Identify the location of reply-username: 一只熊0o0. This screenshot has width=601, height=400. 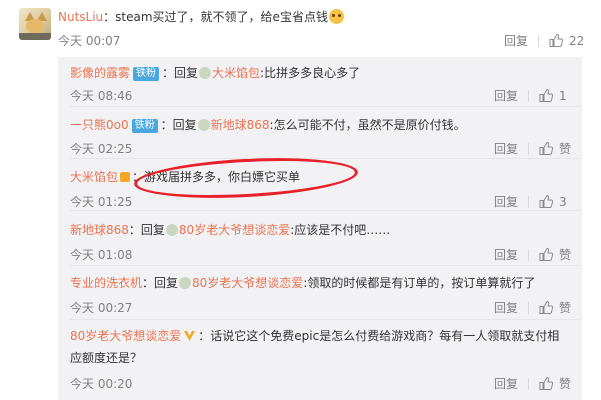
(99, 125).